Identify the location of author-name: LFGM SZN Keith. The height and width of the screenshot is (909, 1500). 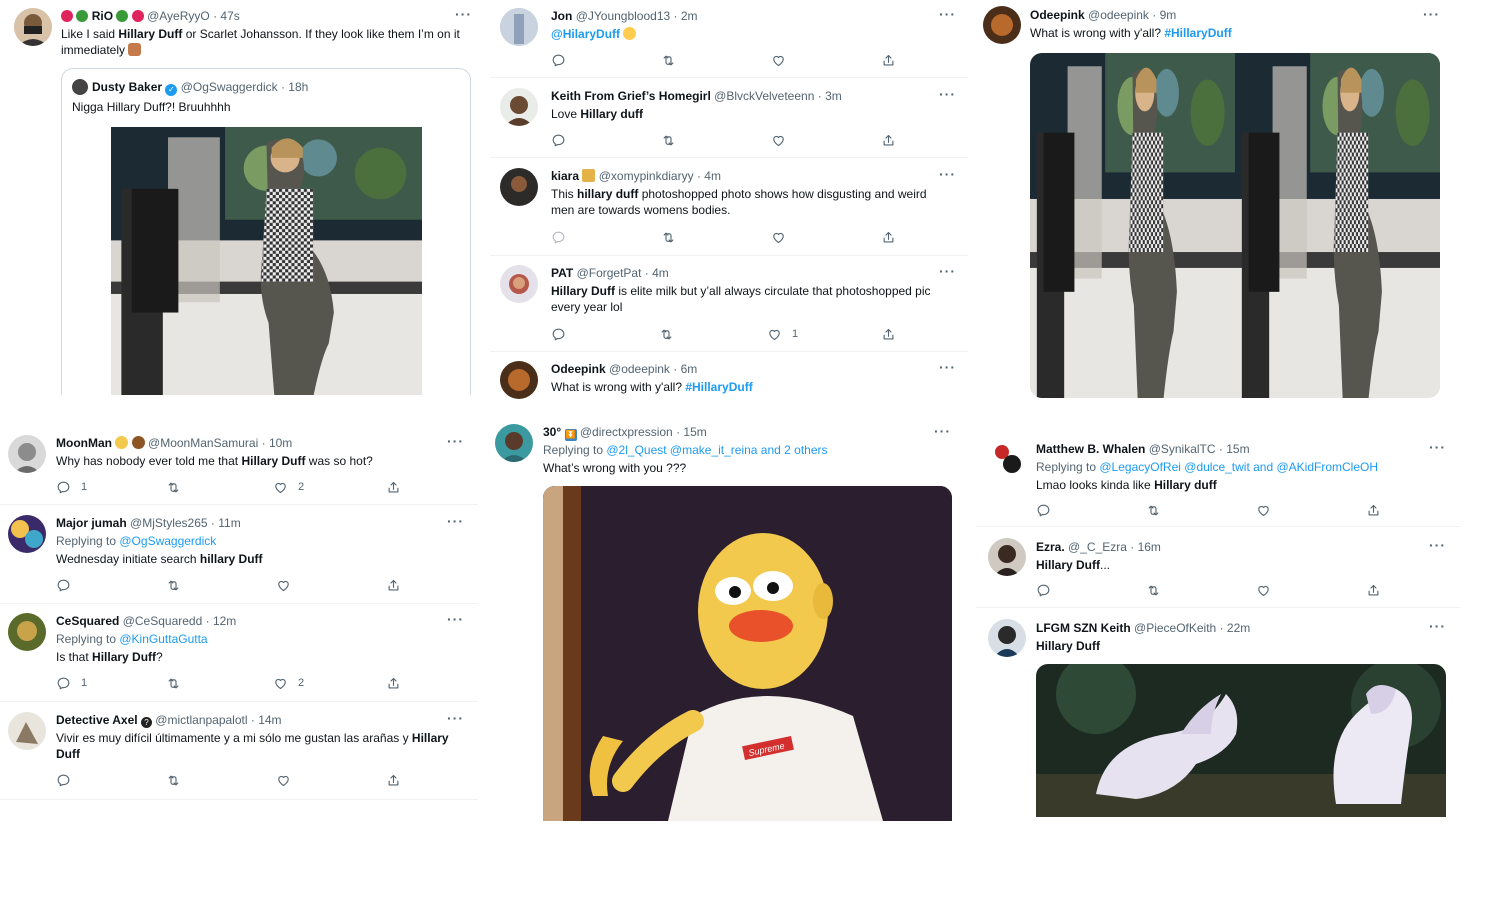
(1083, 628).